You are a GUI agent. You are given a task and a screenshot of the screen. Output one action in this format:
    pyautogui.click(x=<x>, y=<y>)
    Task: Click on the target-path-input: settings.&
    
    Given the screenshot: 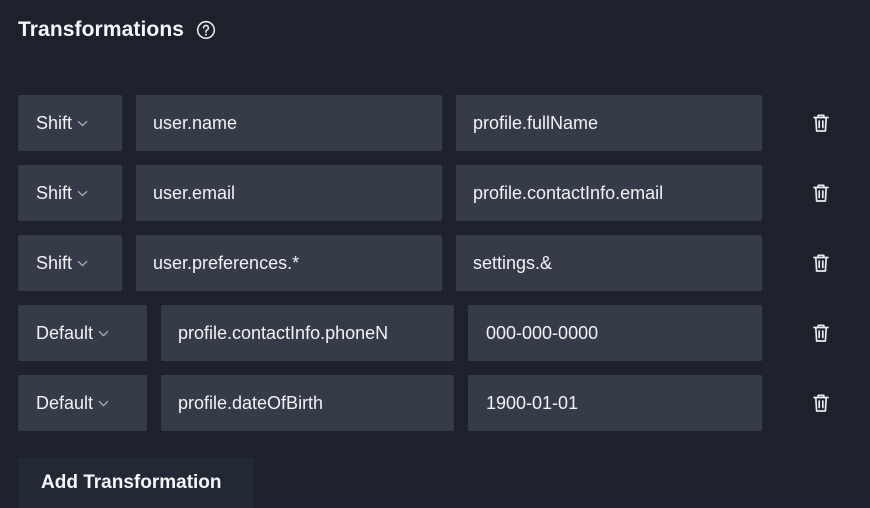 What is the action you would take?
    pyautogui.click(x=609, y=263)
    